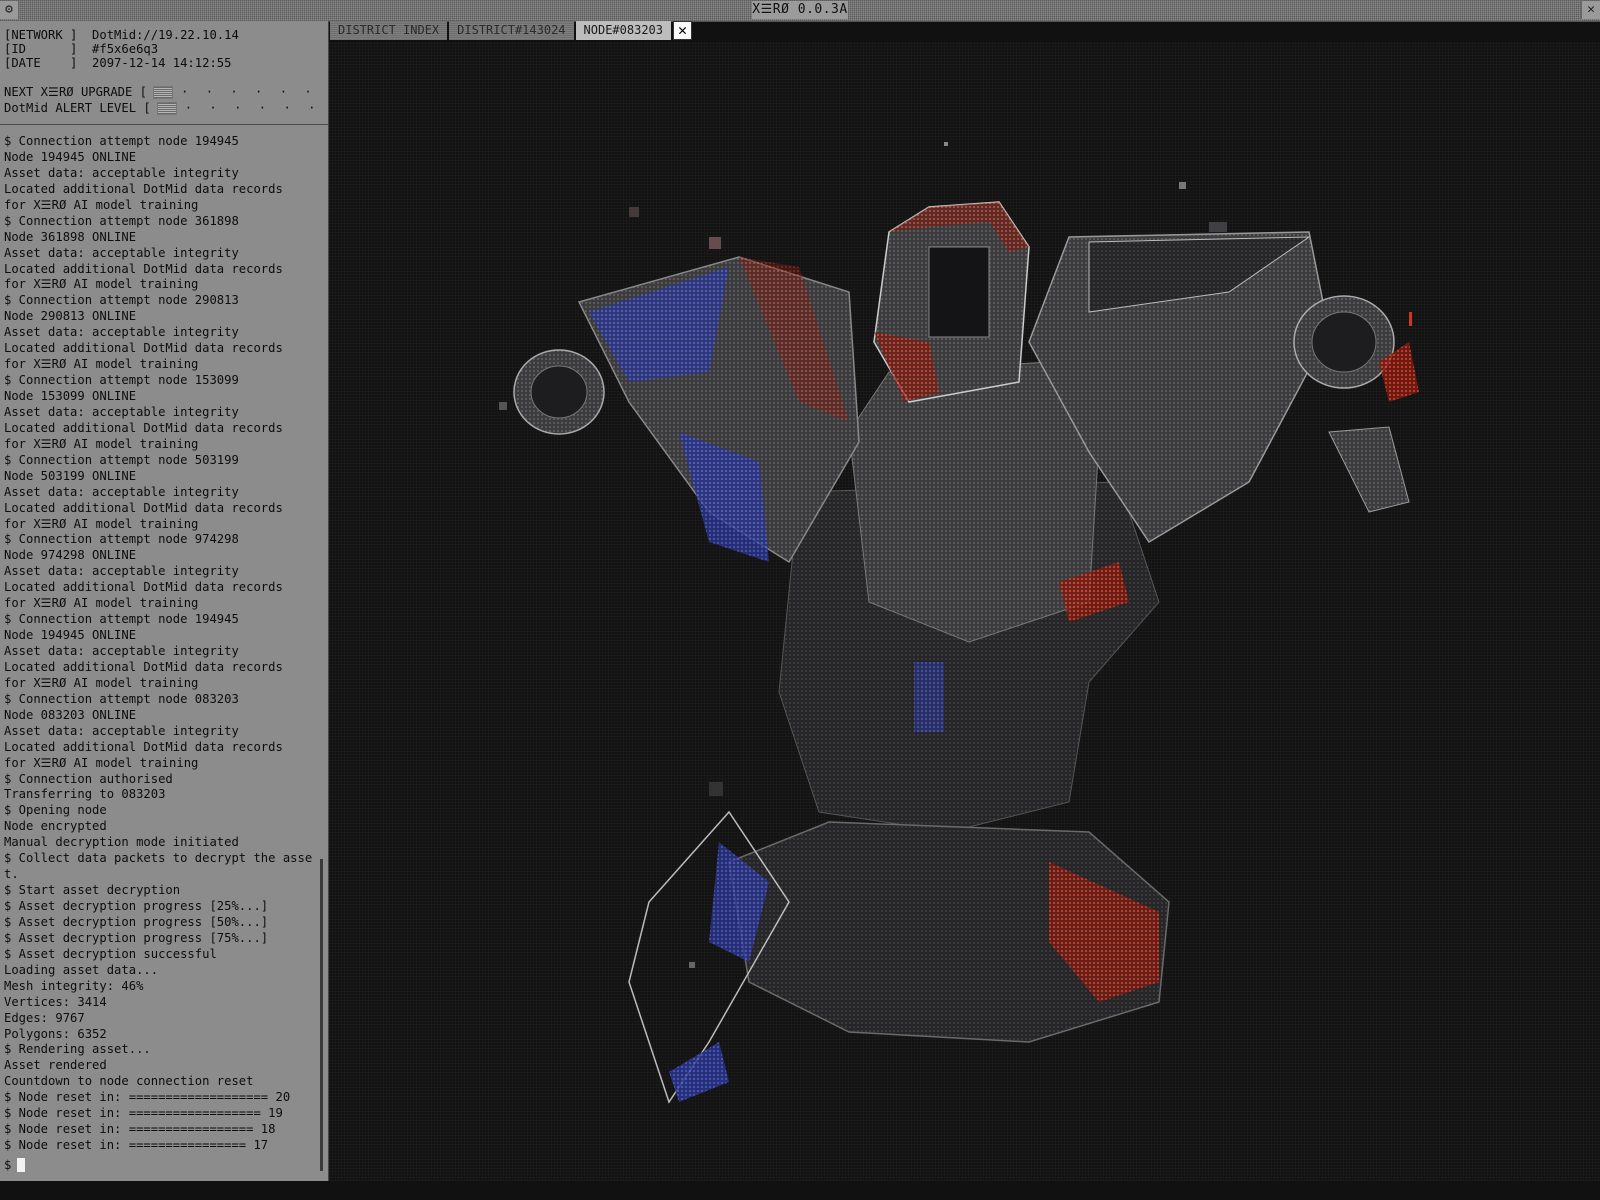 Image resolution: width=1600 pixels, height=1200 pixels. I want to click on log-line: Edges: 9767, so click(44, 1017).